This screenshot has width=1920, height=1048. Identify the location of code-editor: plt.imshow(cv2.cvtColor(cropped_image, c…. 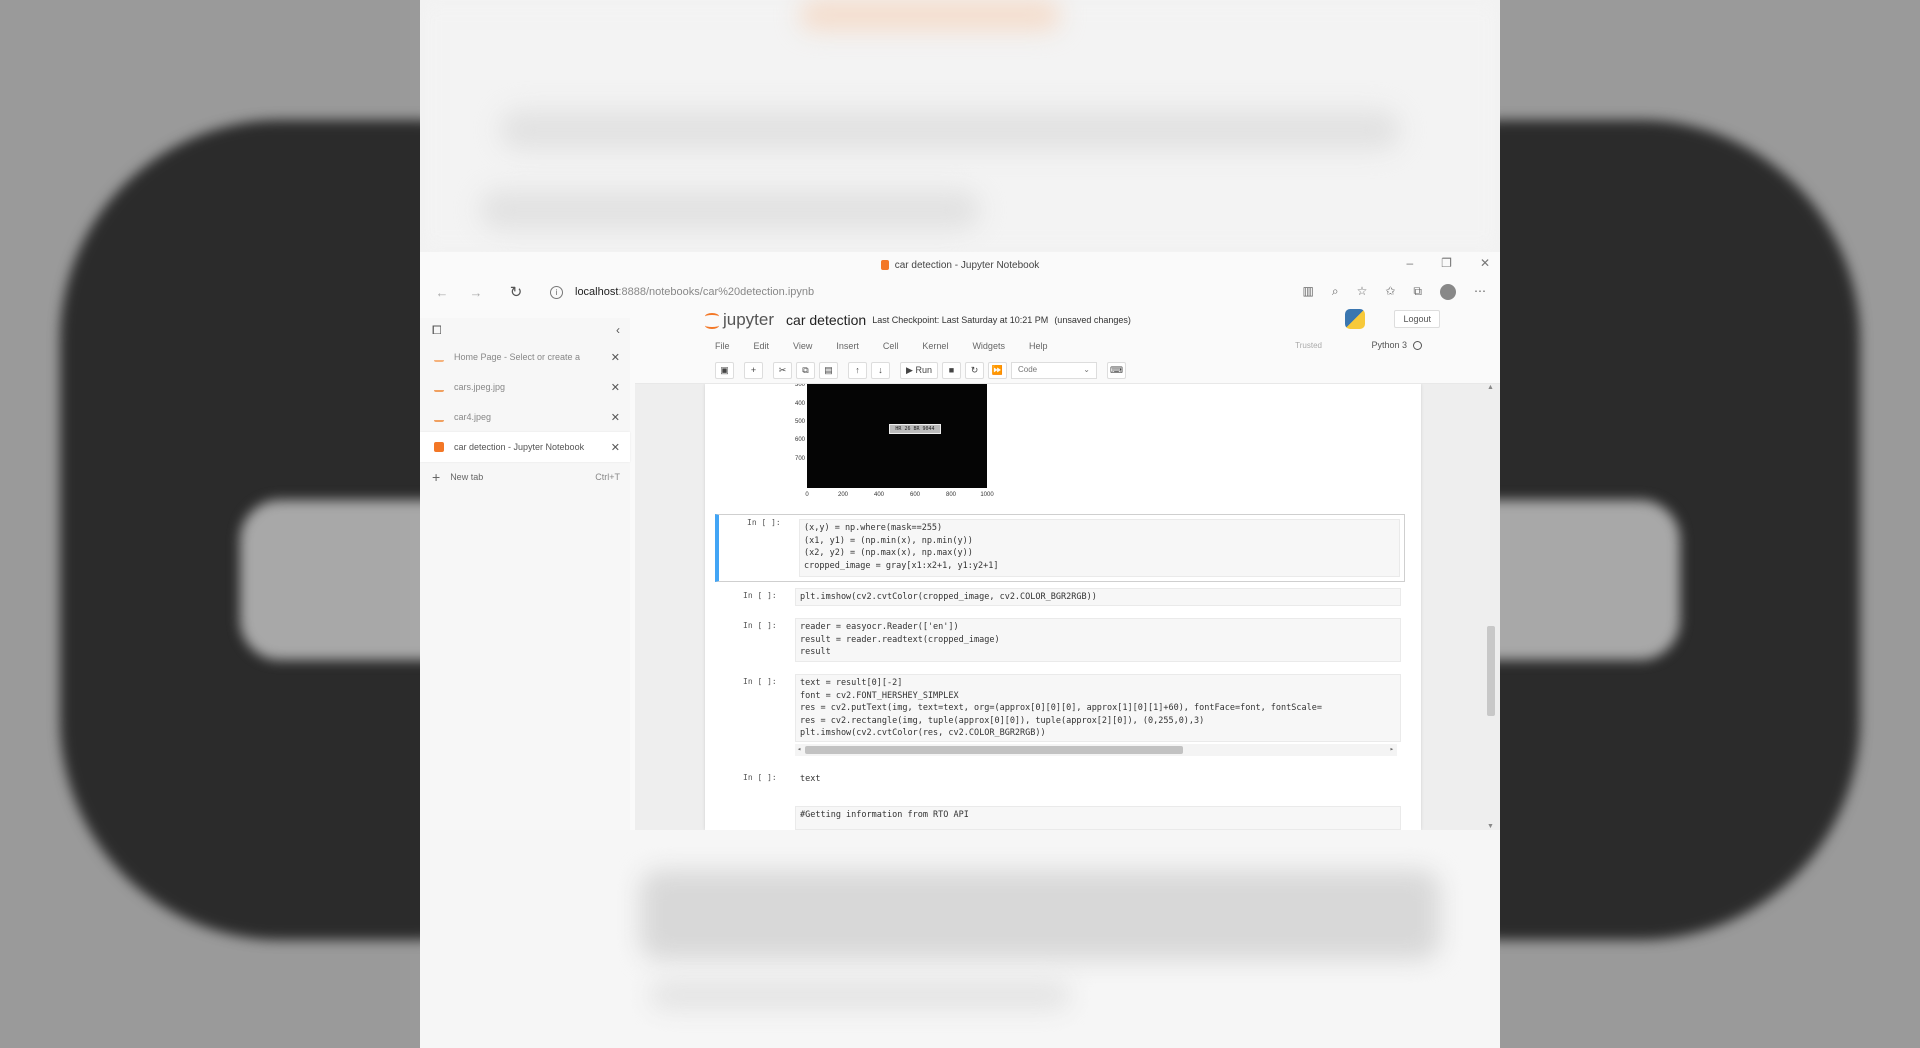
(1098, 597).